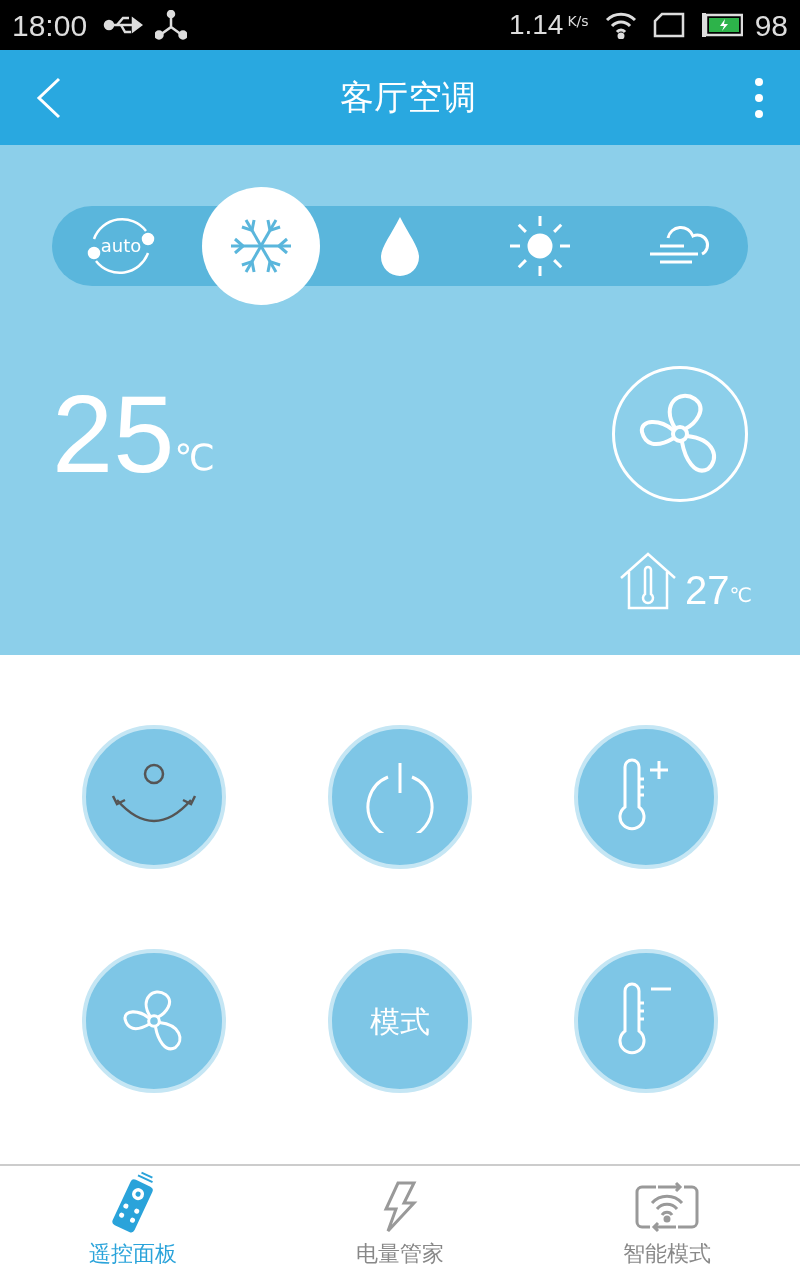  I want to click on battery-icon, so click(721, 25).